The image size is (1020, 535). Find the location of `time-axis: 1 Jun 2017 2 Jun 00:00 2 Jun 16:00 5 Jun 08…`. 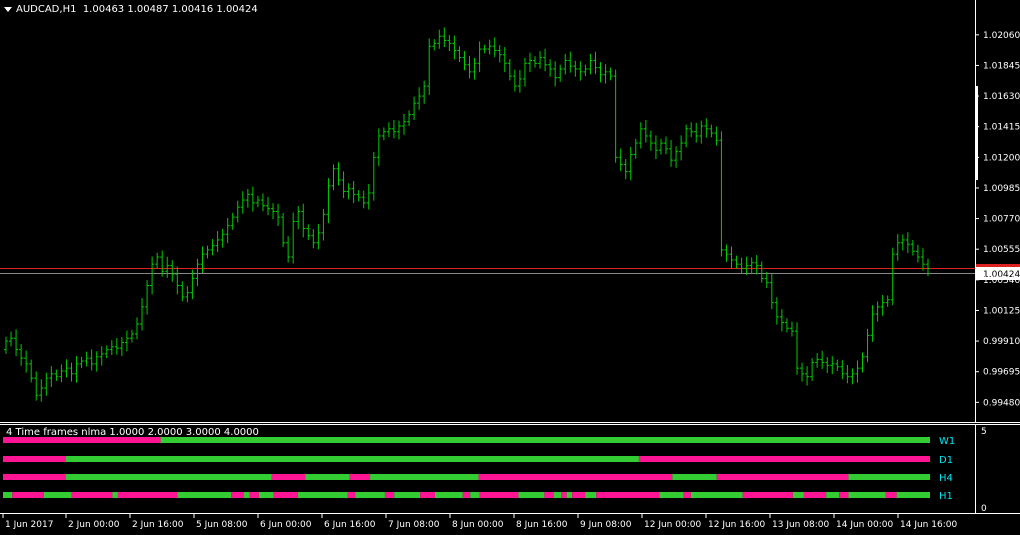

time-axis: 1 Jun 2017 2 Jun 00:00 2 Jun 16:00 5 Jun 08… is located at coordinates (479, 522).